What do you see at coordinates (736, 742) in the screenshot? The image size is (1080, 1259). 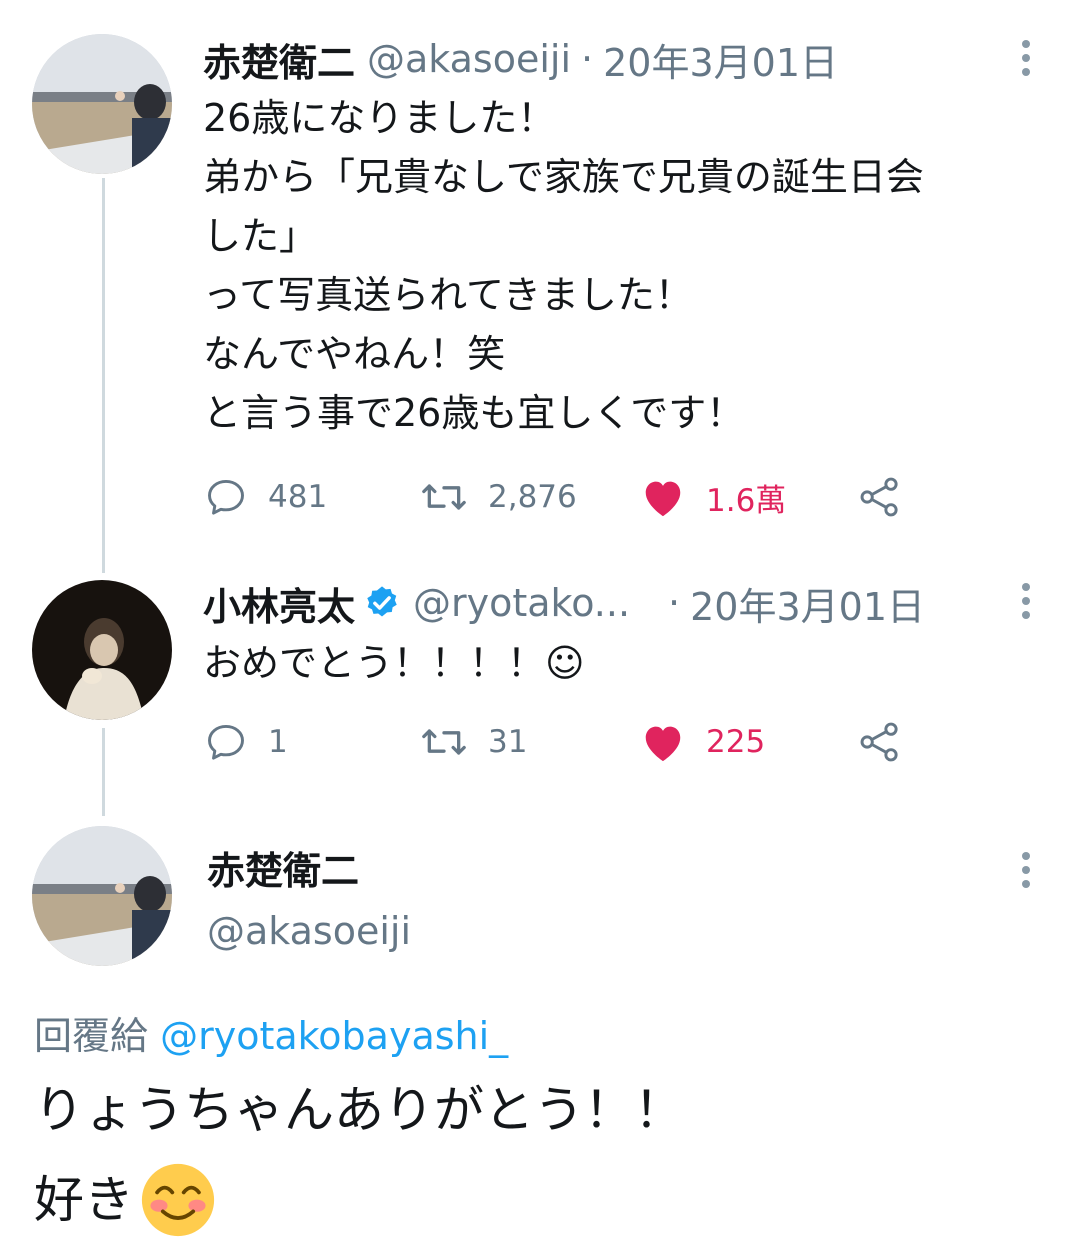 I see `like-count: 225` at bounding box center [736, 742].